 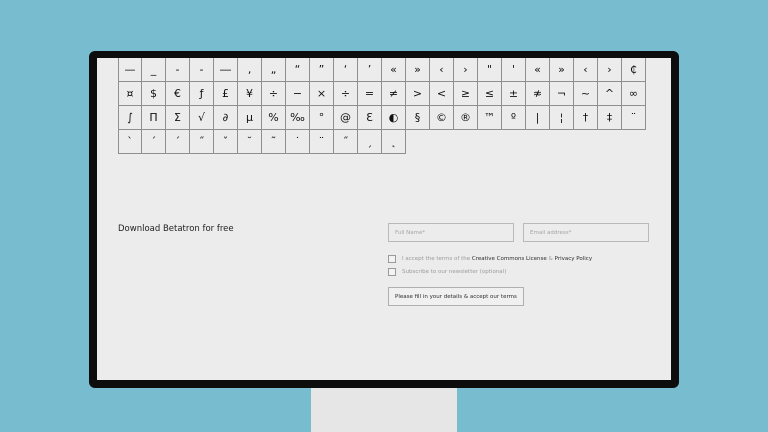 What do you see at coordinates (250, 70) in the screenshot?
I see `glyph-cell: ‚` at bounding box center [250, 70].